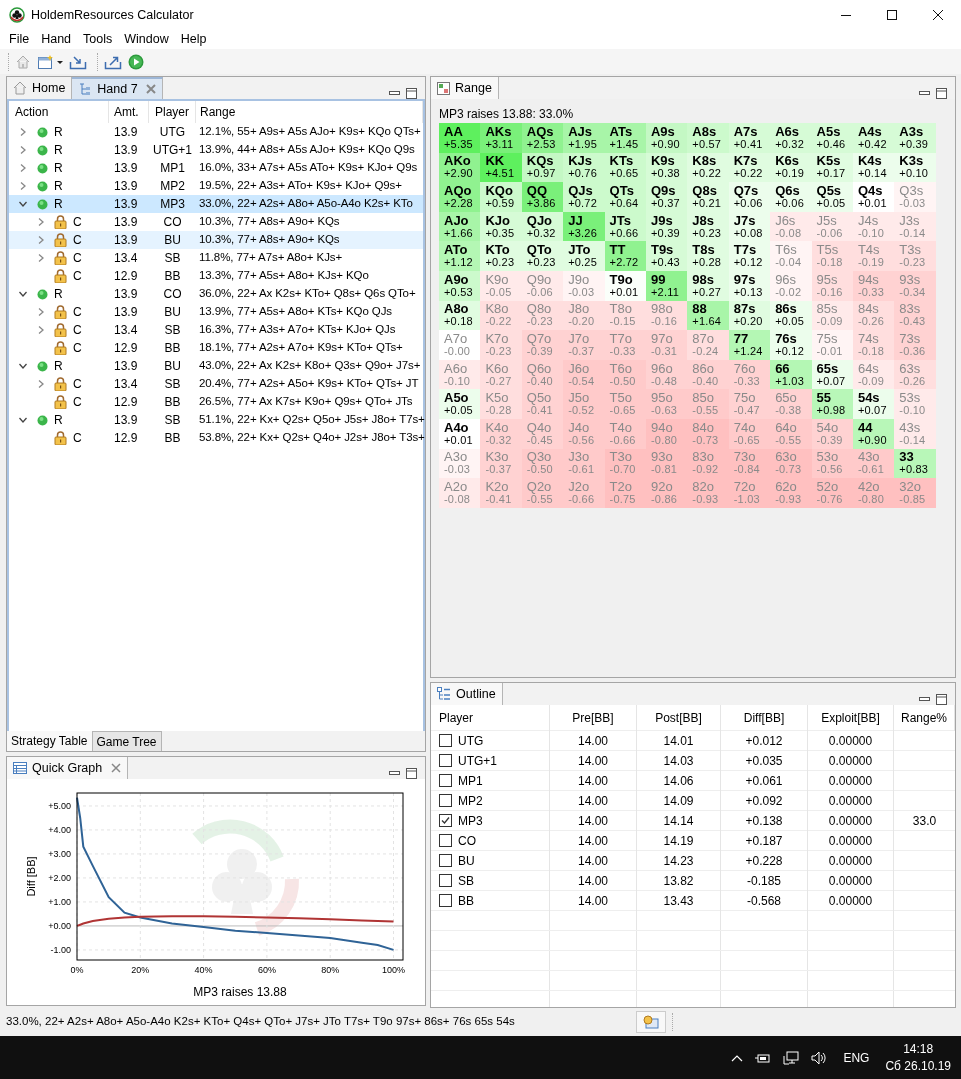 Image resolution: width=961 pixels, height=1079 pixels. I want to click on chevron-up-icon, so click(737, 1057).